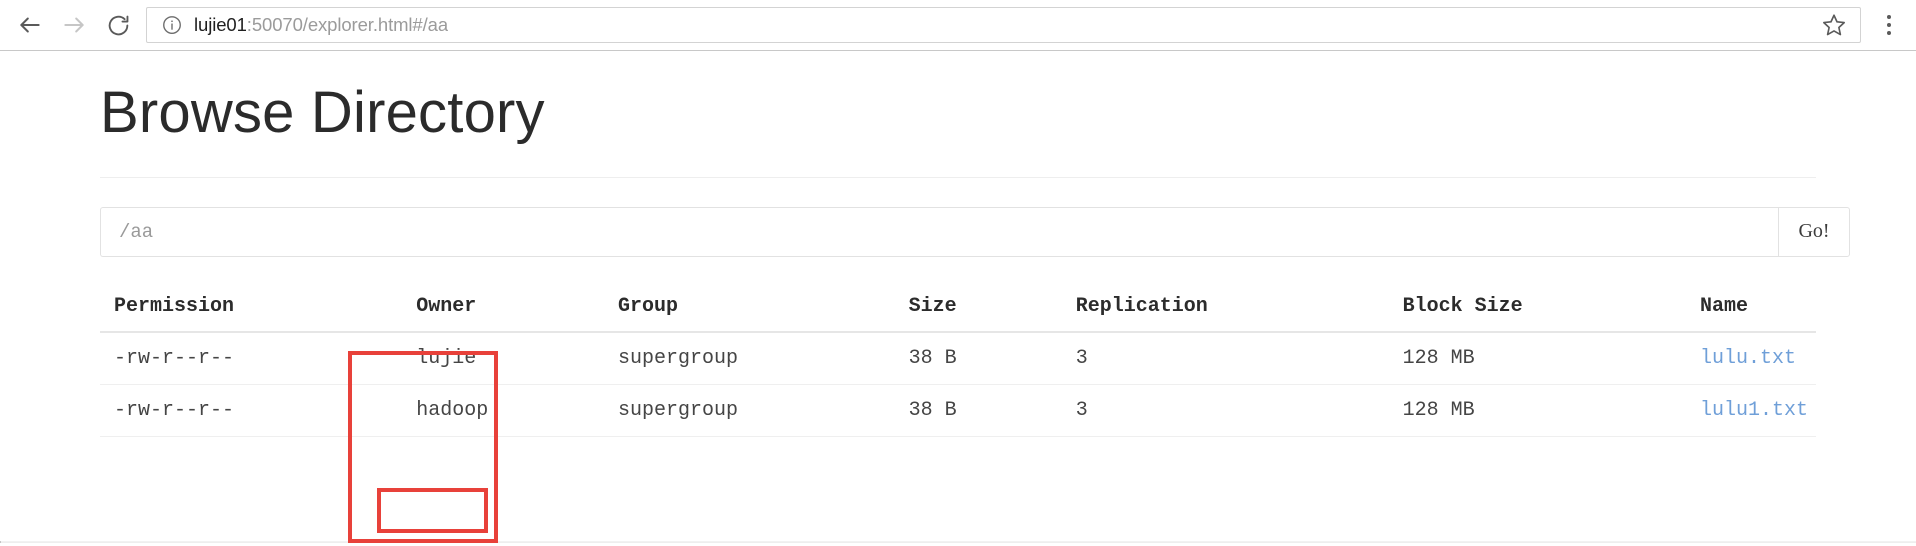 The image size is (1916, 546). I want to click on address-bar-path: :50070/explorer.html#/aa, so click(347, 24).